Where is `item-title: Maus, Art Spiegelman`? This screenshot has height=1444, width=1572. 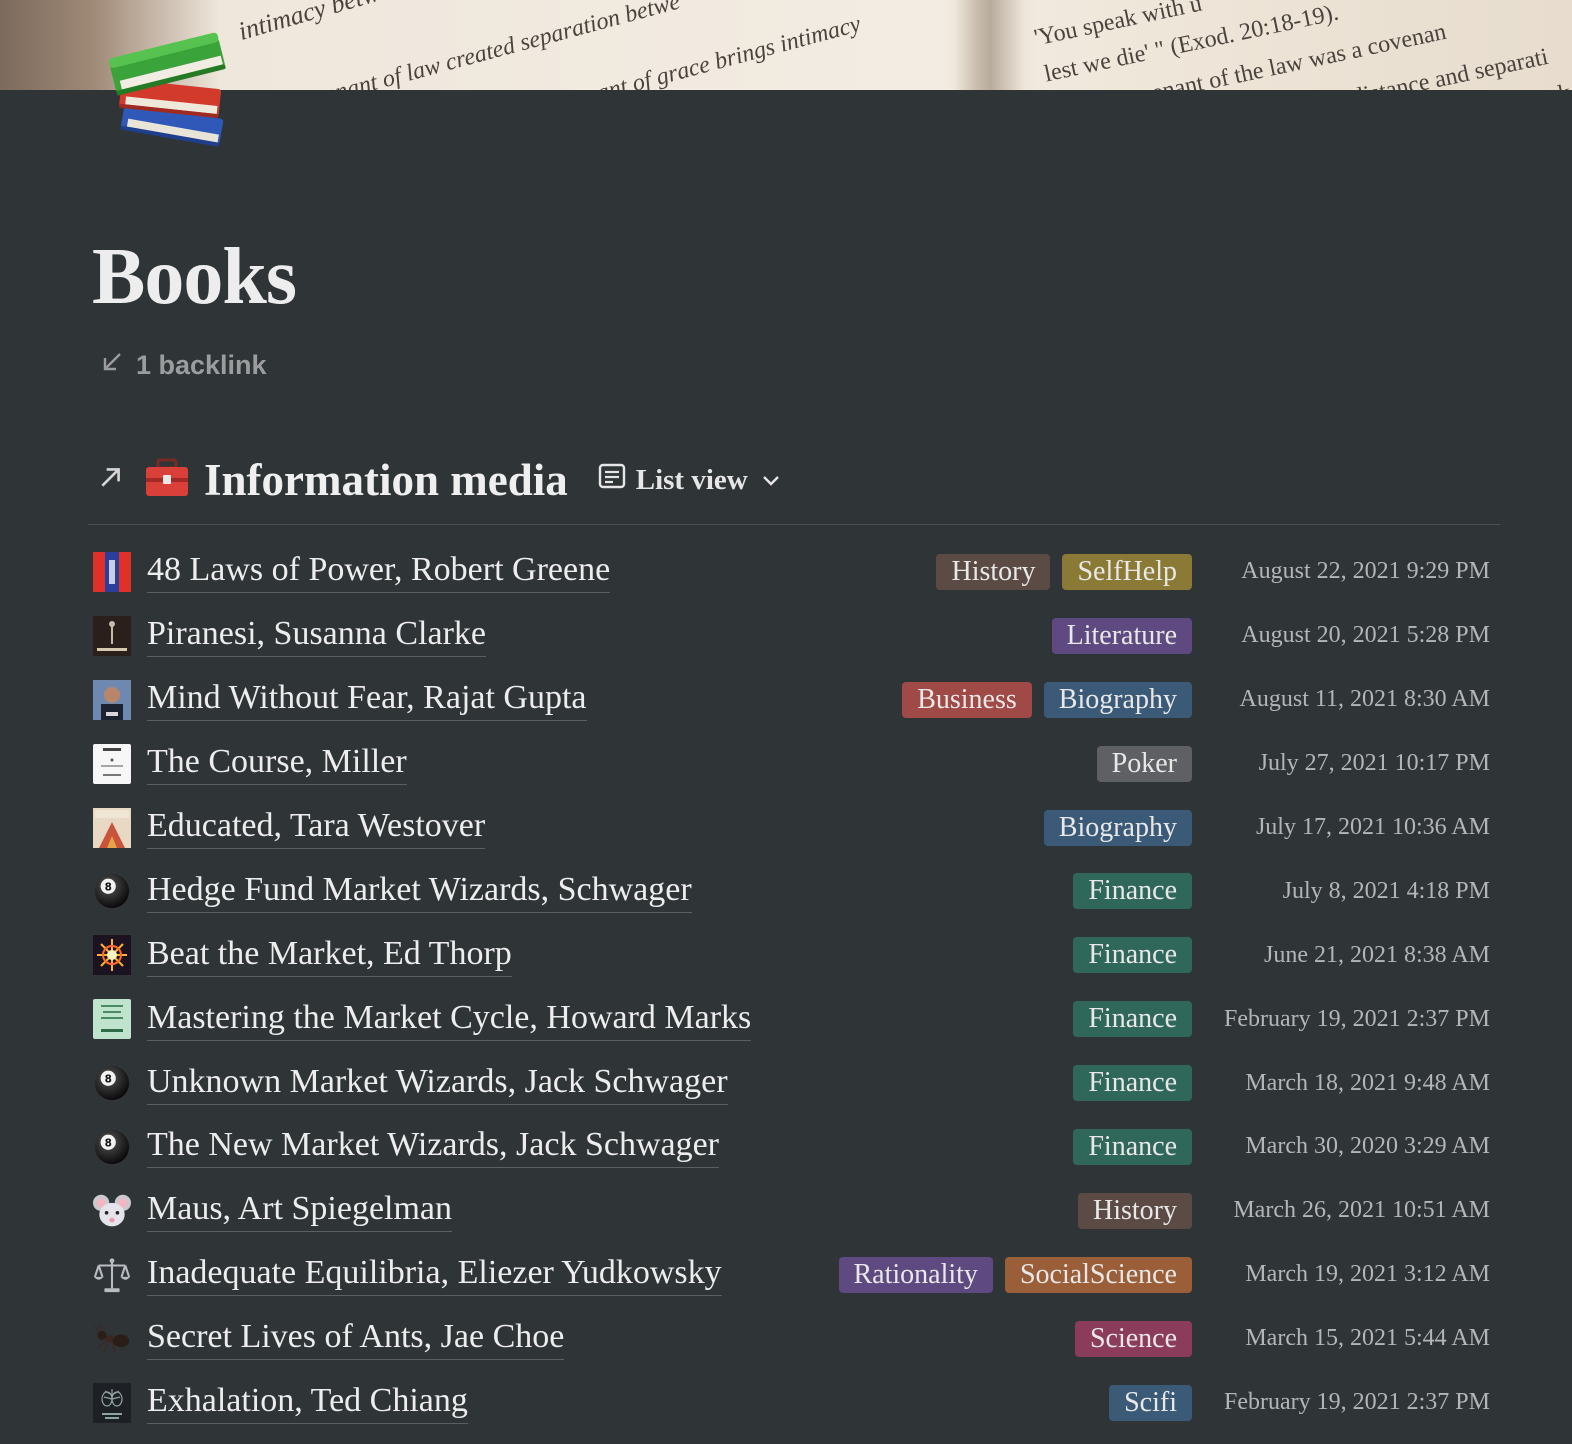
item-title: Maus, Art Spiegelman is located at coordinates (300, 1211).